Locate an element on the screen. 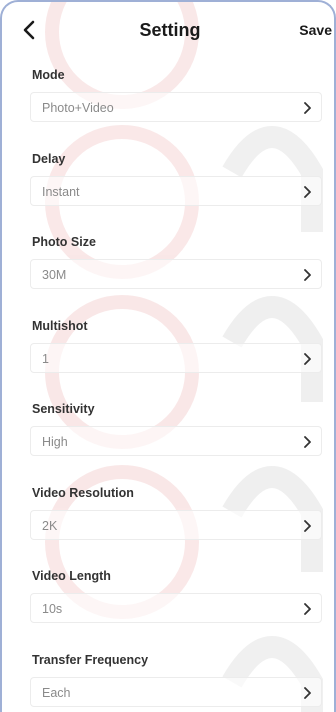 This screenshot has height=712, width=336. setting-value: 2K is located at coordinates (50, 525).